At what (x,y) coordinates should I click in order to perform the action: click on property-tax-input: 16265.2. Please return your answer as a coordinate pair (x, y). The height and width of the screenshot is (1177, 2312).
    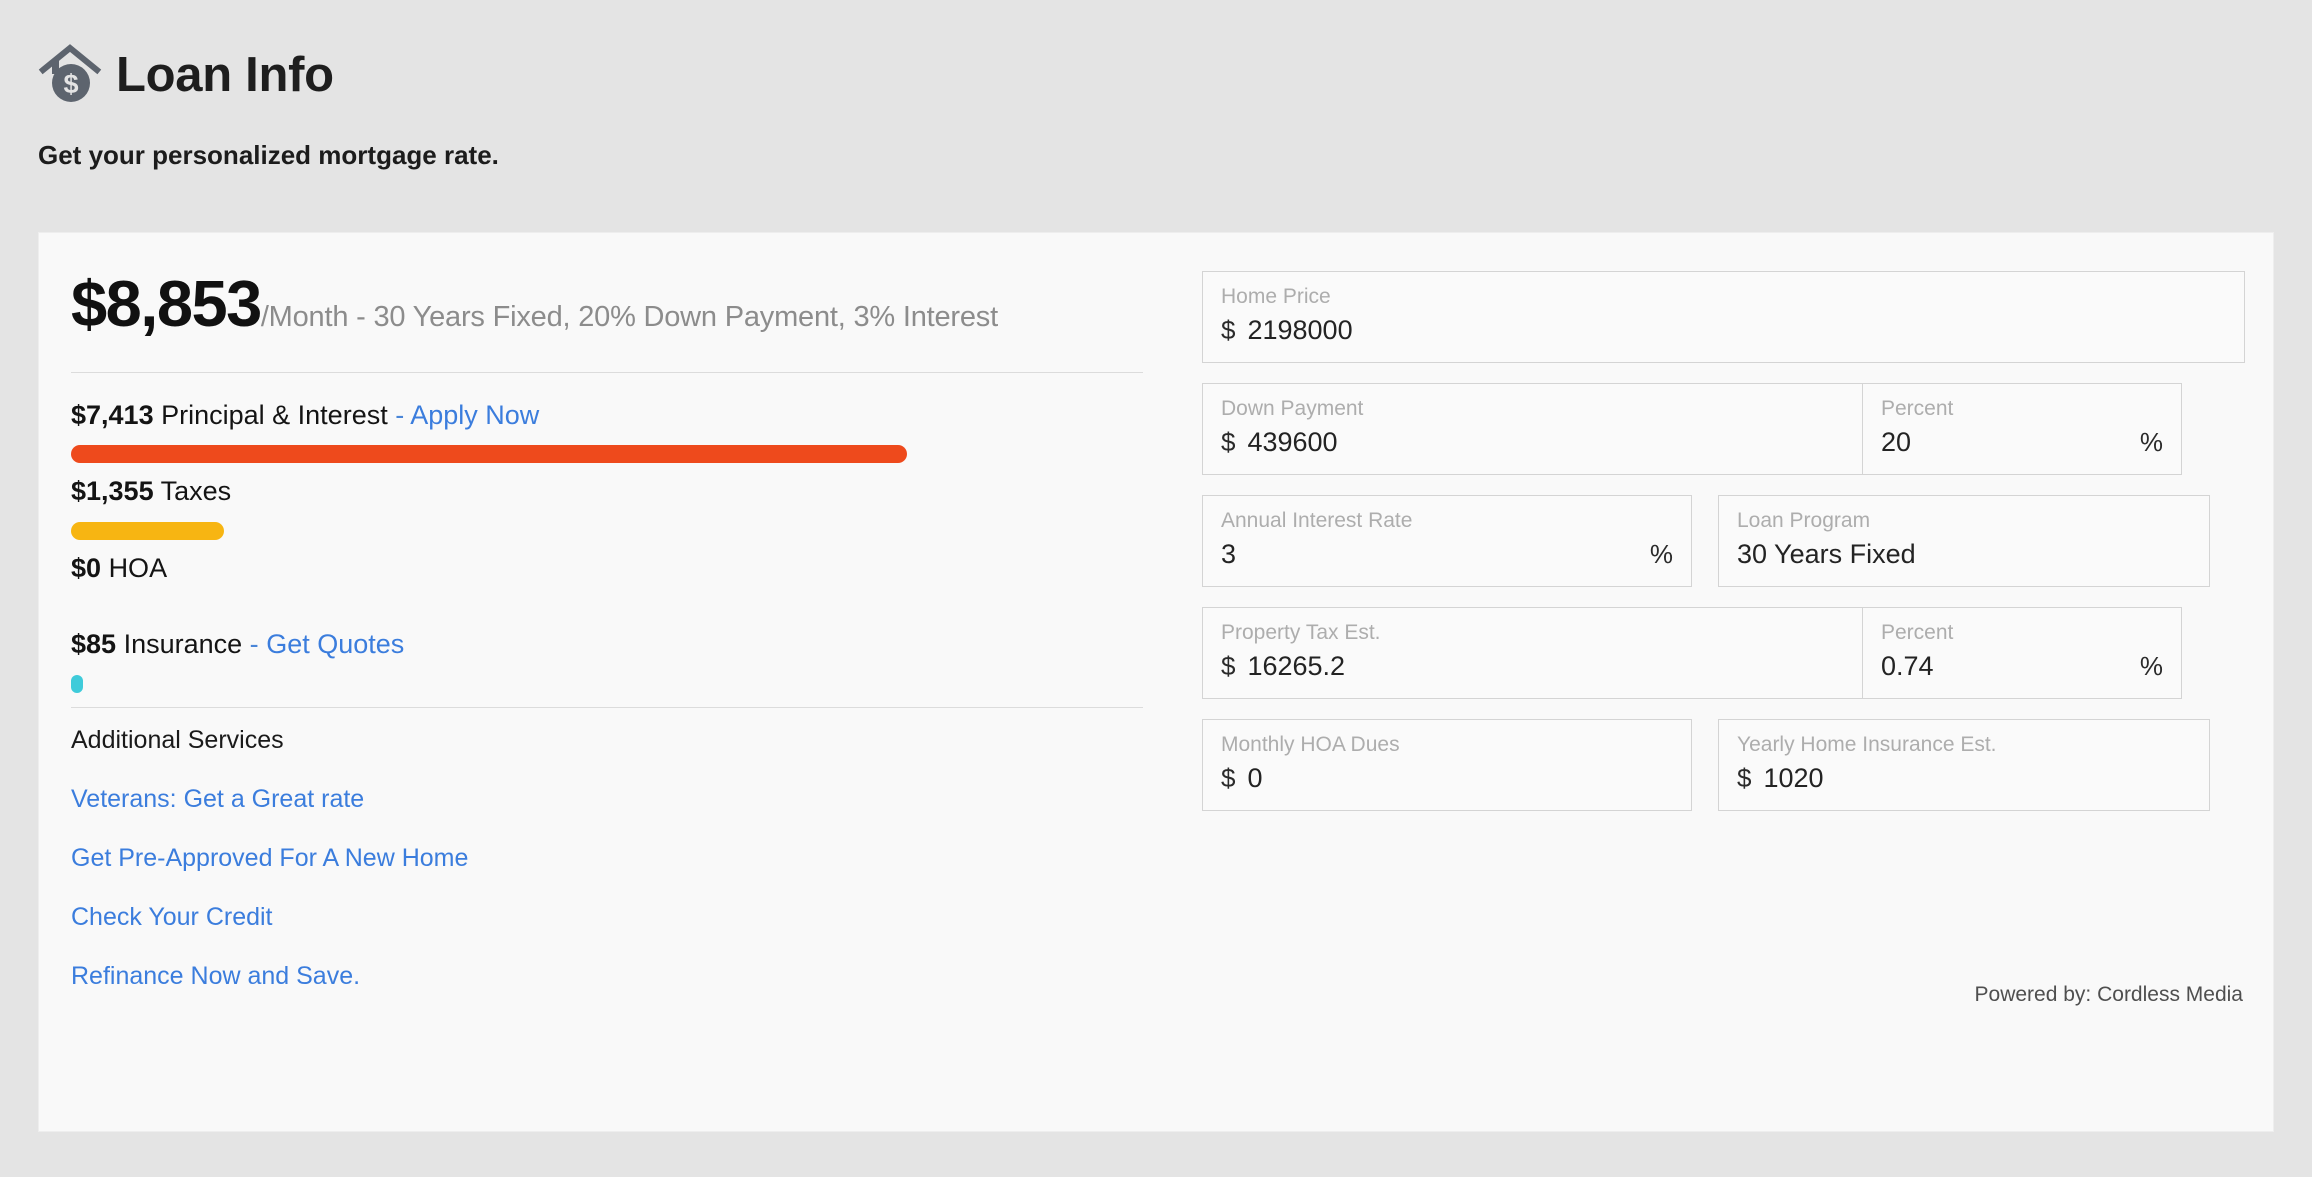
    Looking at the image, I should click on (1296, 666).